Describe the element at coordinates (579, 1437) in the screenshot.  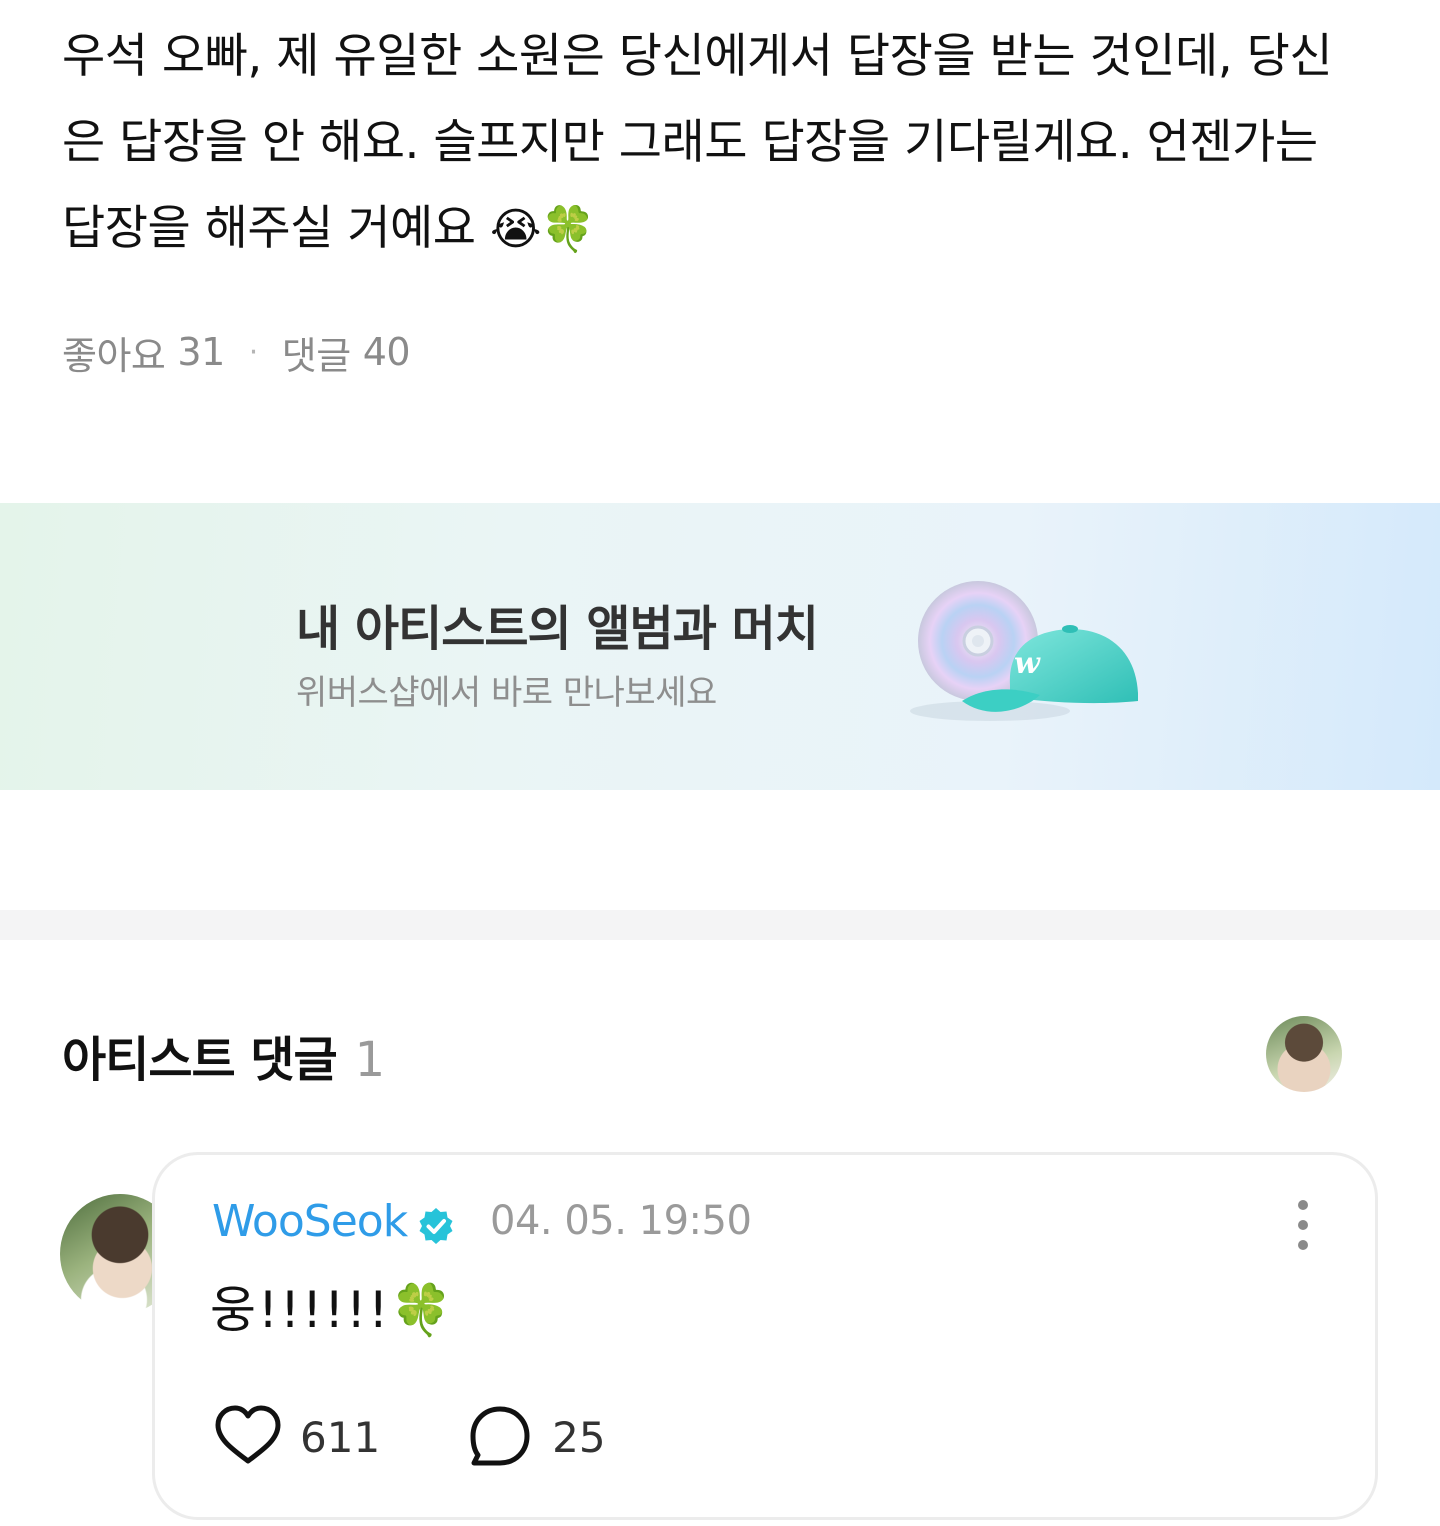
I see `reply-count: 25` at that location.